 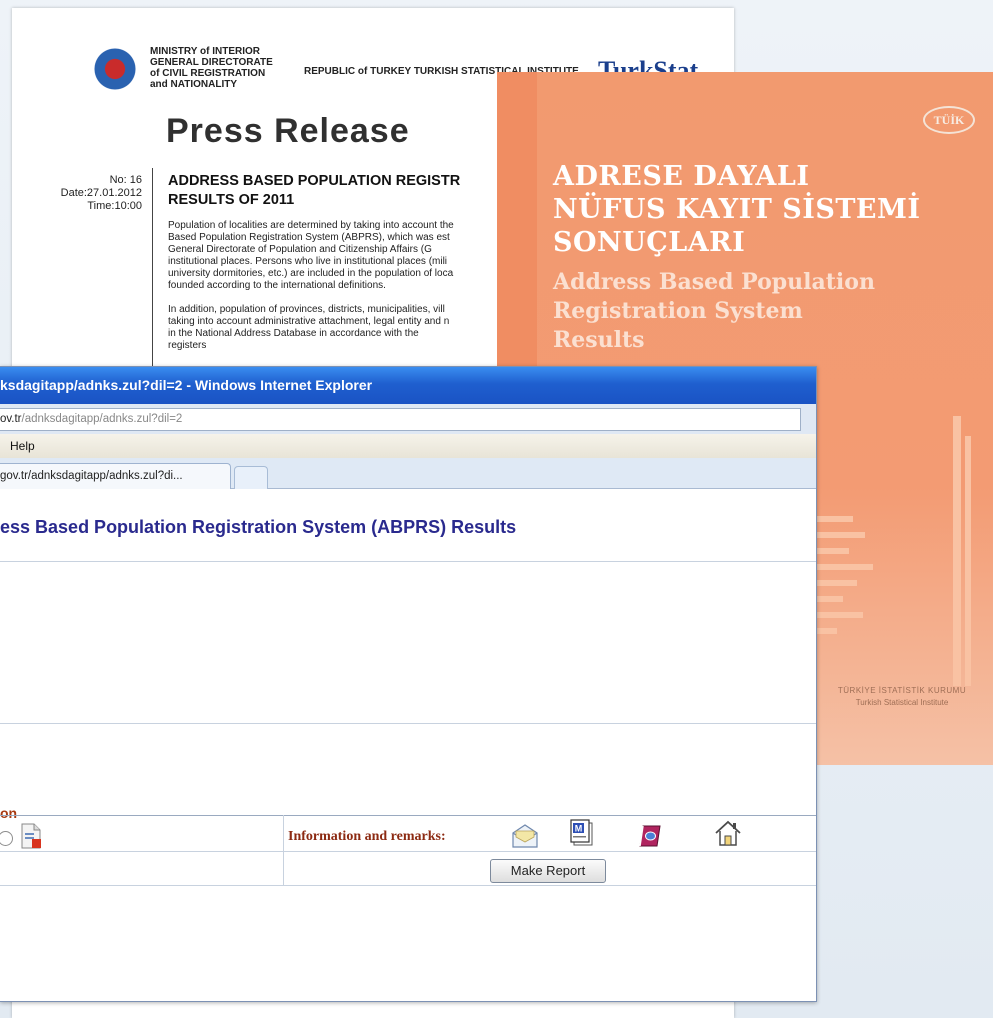 I want to click on address-bar-row: ov.tr/adnksdagitapp/adnks.zul?dil=2, so click(x=408, y=419).